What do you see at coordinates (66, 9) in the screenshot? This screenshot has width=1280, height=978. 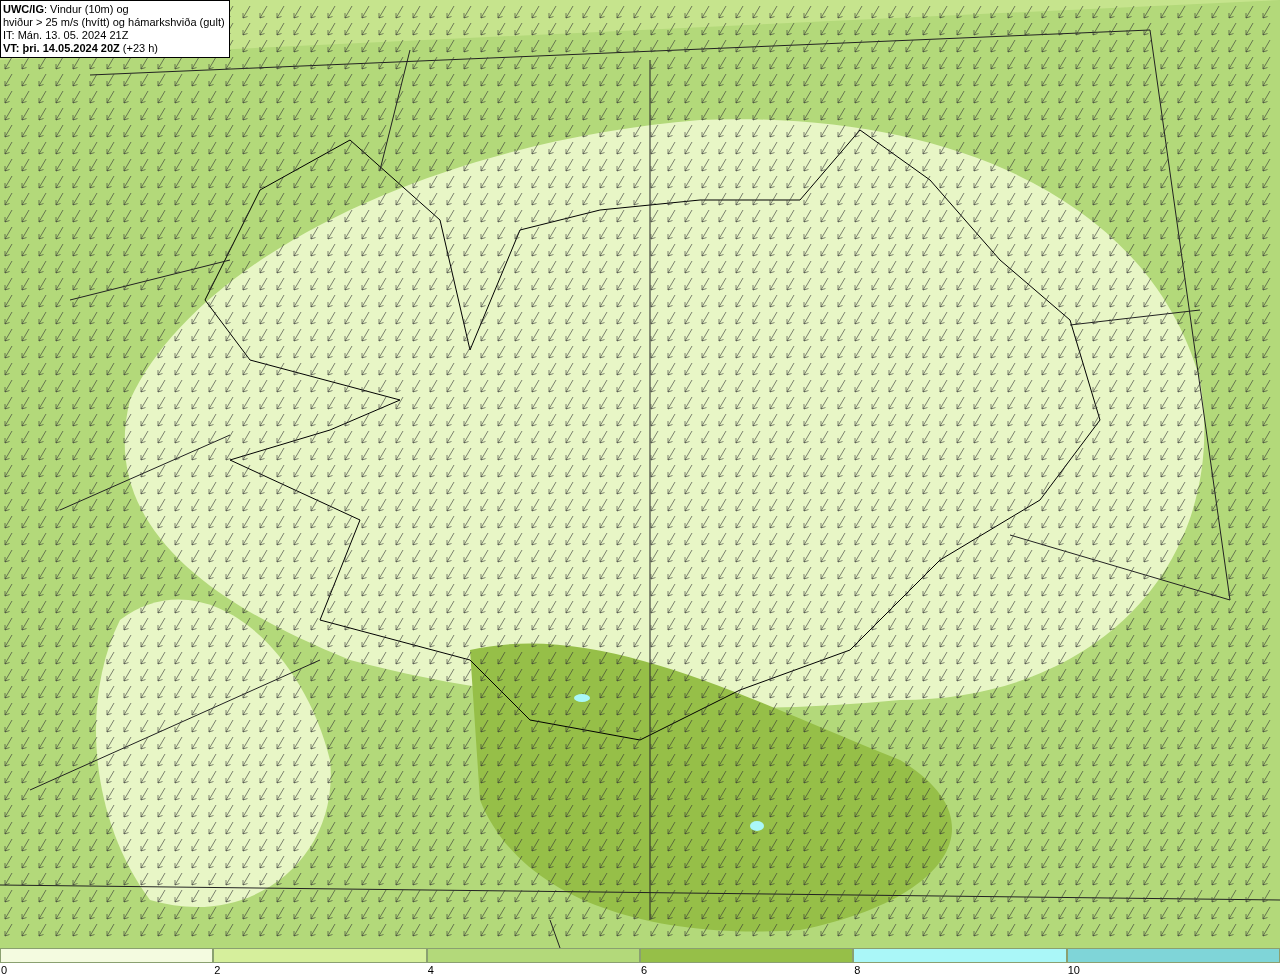 I see `map-info-text: UWC/IG: Vindur (10m) og` at bounding box center [66, 9].